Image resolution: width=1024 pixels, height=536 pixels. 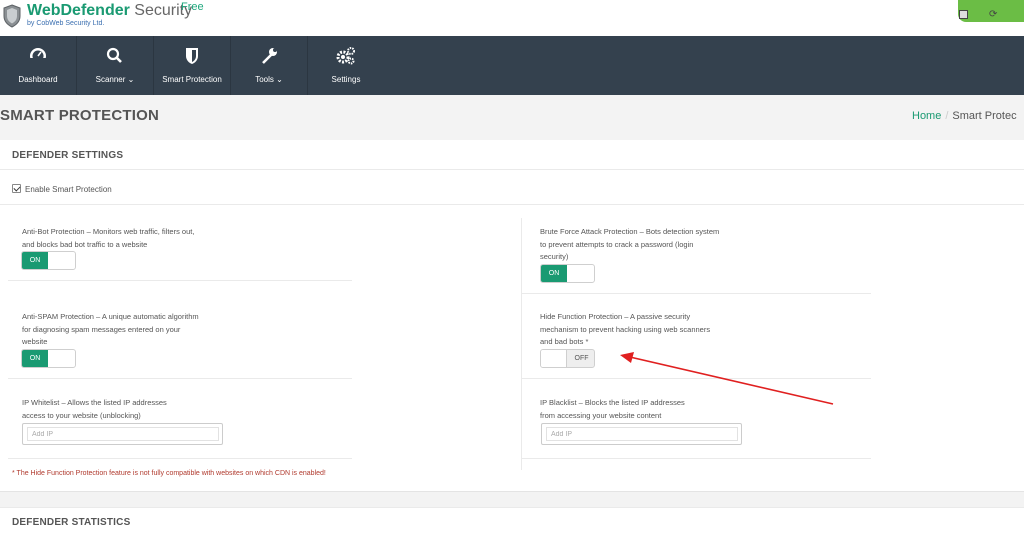 What do you see at coordinates (115, 65) in the screenshot?
I see `nav-scanner: Scanner ⌄` at bounding box center [115, 65].